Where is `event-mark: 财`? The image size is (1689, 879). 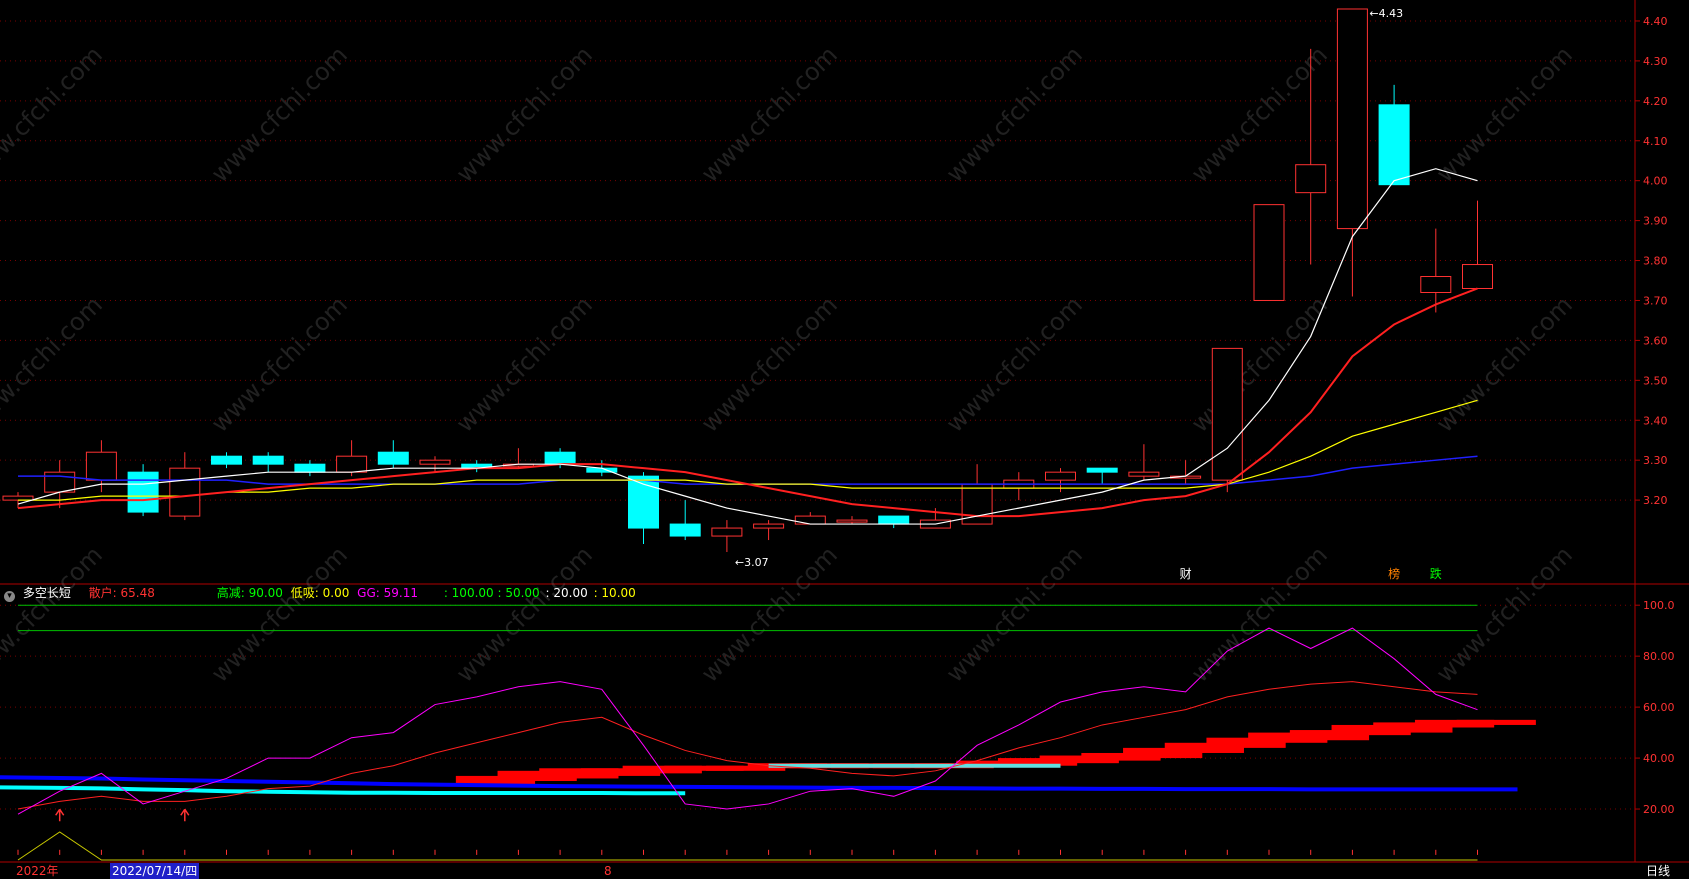
event-mark: 财 is located at coordinates (1186, 574).